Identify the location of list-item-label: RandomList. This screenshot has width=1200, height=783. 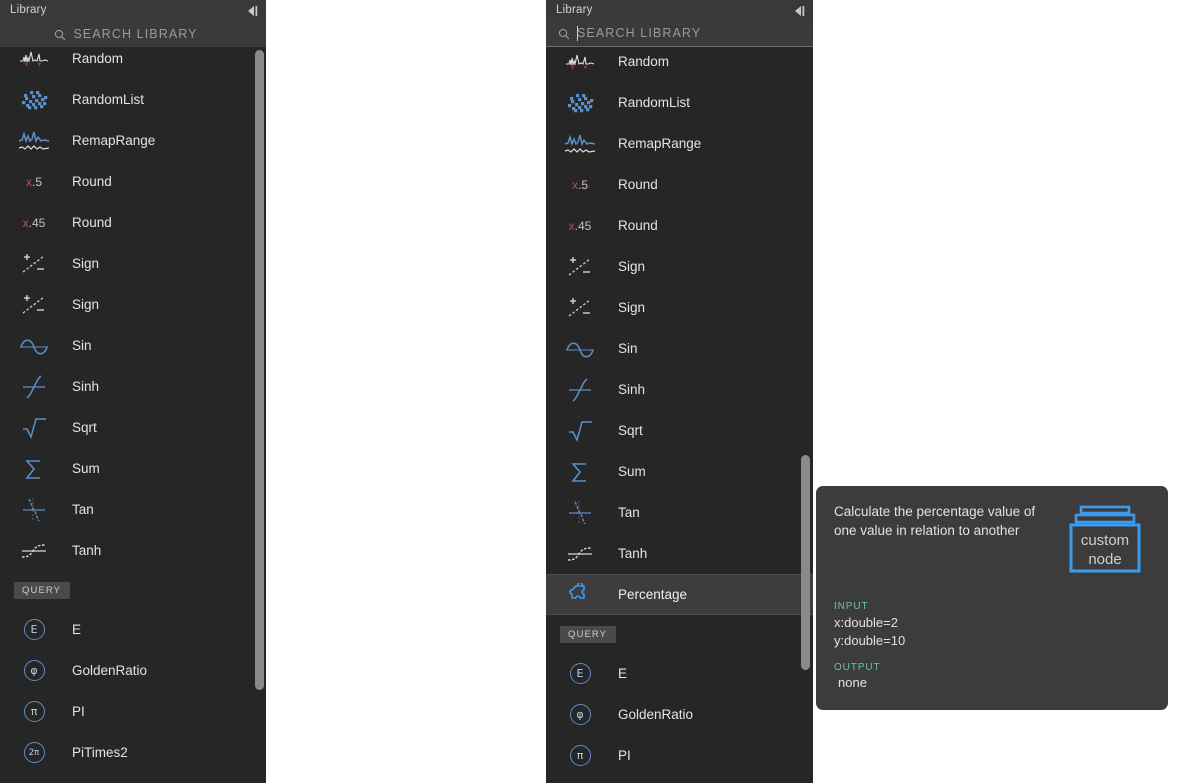
(654, 102).